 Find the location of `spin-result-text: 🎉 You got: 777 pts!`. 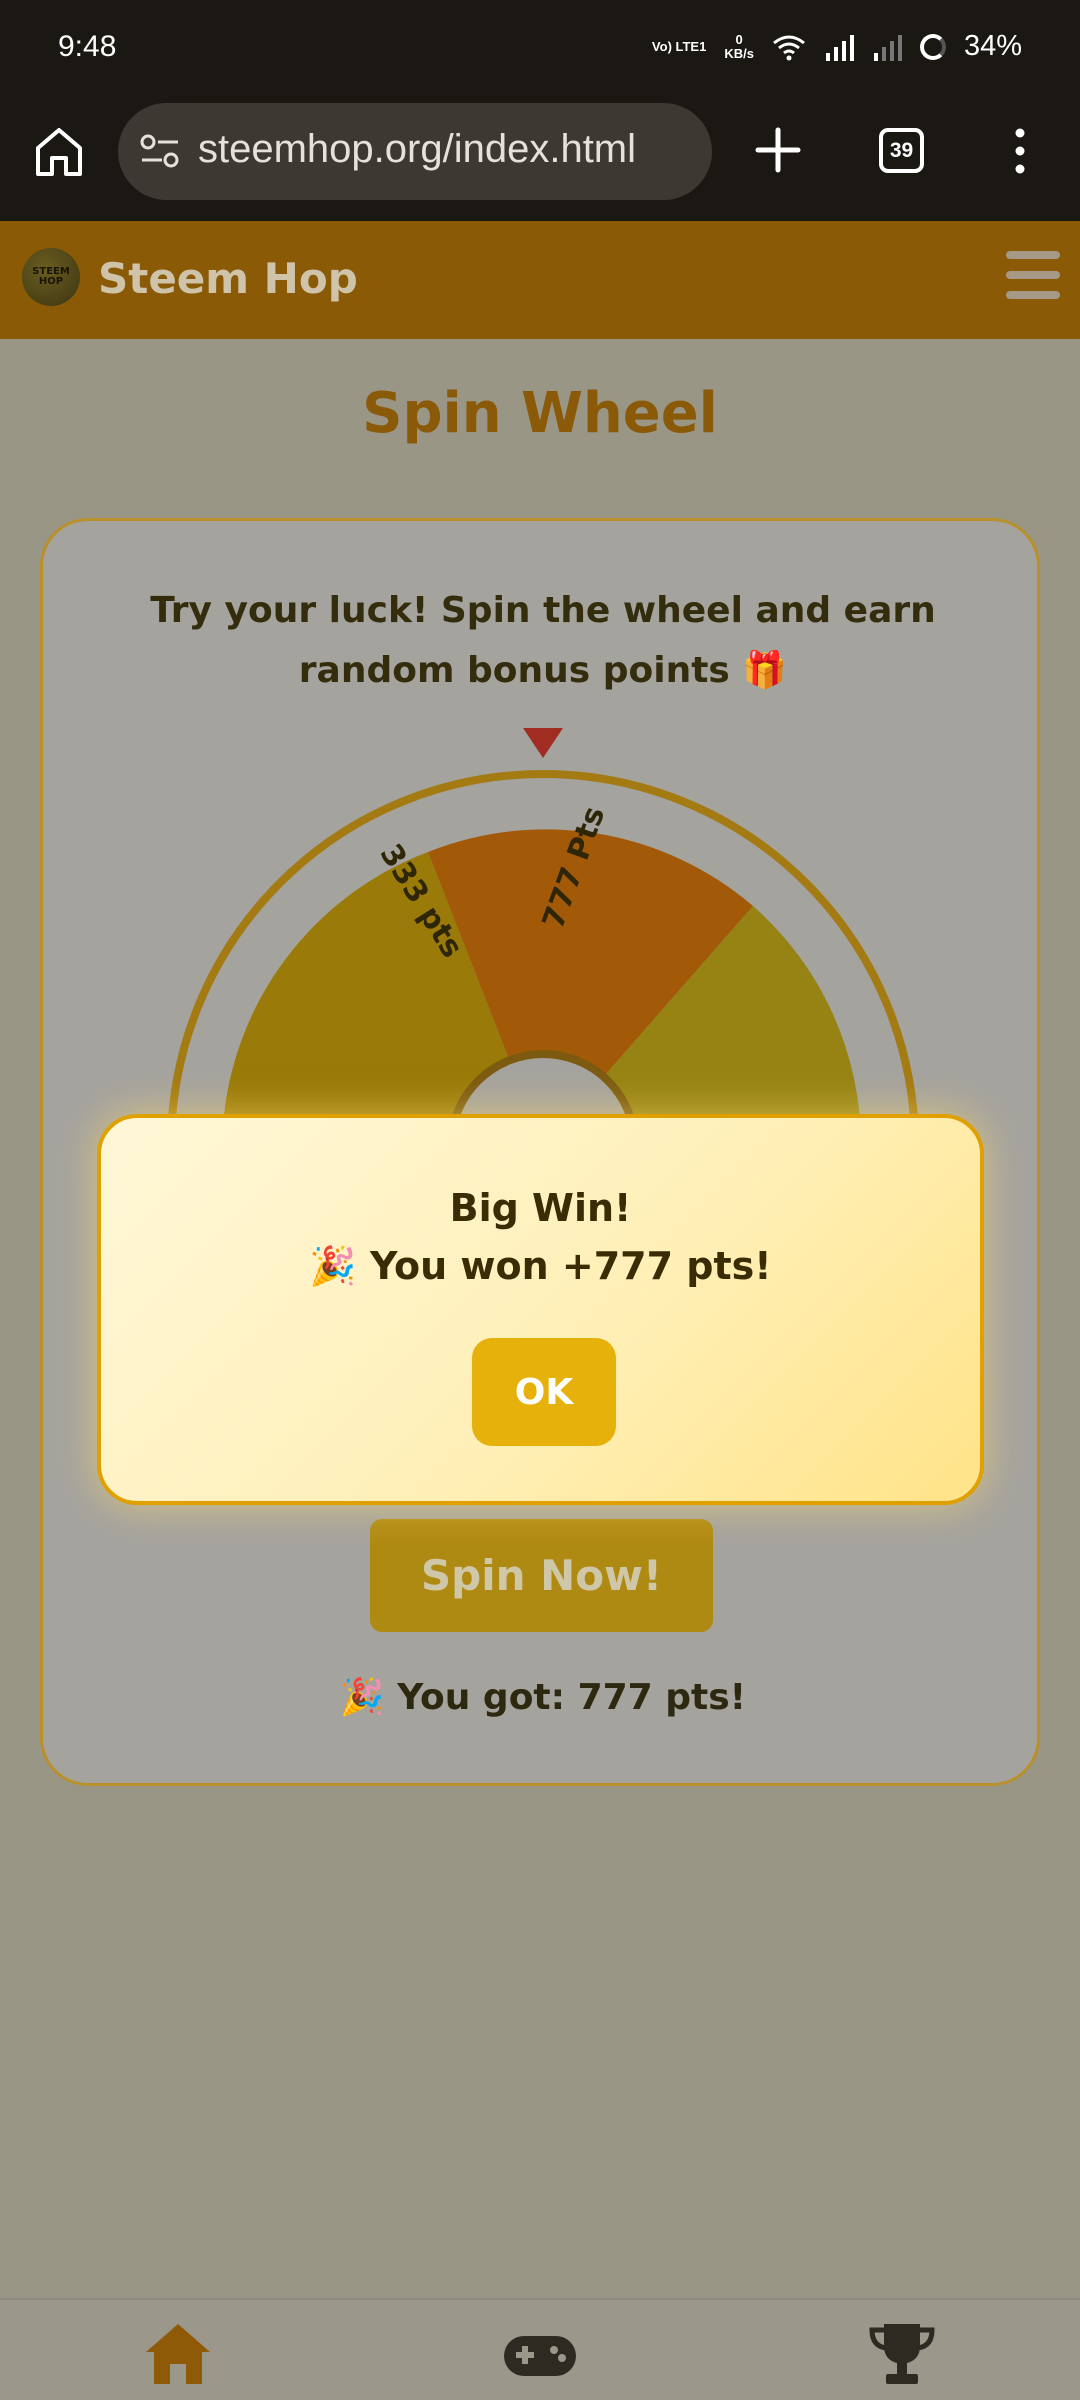

spin-result-text: 🎉 You got: 777 pts! is located at coordinates (543, 1697).